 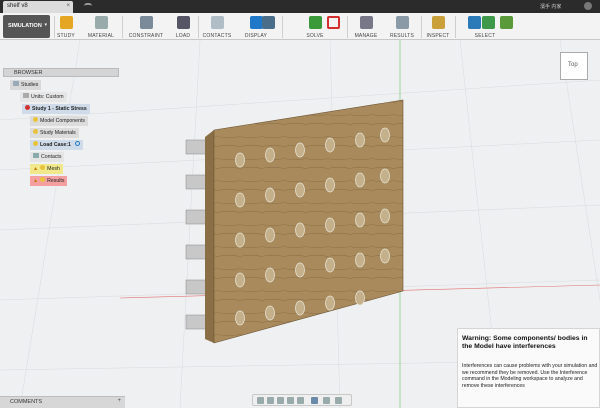 I want to click on comments-panel: COMMENTS +, so click(x=62, y=402).